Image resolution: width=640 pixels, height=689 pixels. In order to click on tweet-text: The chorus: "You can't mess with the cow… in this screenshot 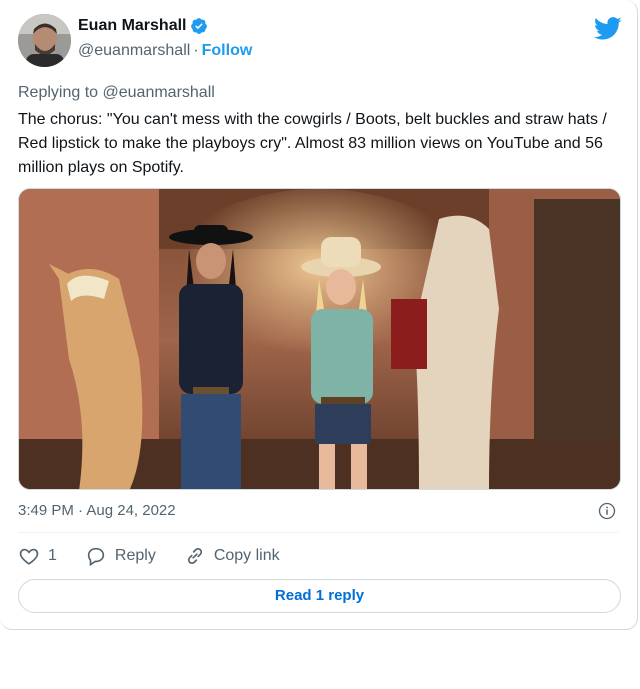, I will do `click(312, 143)`.